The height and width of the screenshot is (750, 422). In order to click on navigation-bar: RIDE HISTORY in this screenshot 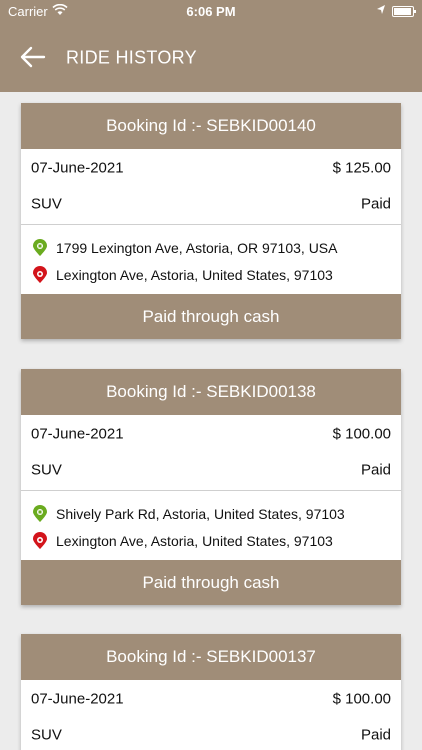, I will do `click(211, 57)`.